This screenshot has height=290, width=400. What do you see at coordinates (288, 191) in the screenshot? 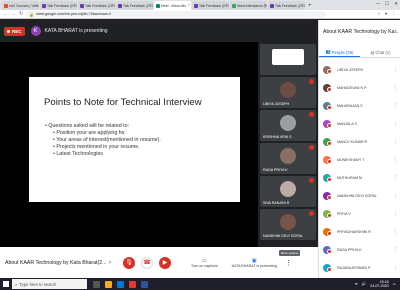
I see `participant-tile: SIVA RANJINI R` at bounding box center [288, 191].